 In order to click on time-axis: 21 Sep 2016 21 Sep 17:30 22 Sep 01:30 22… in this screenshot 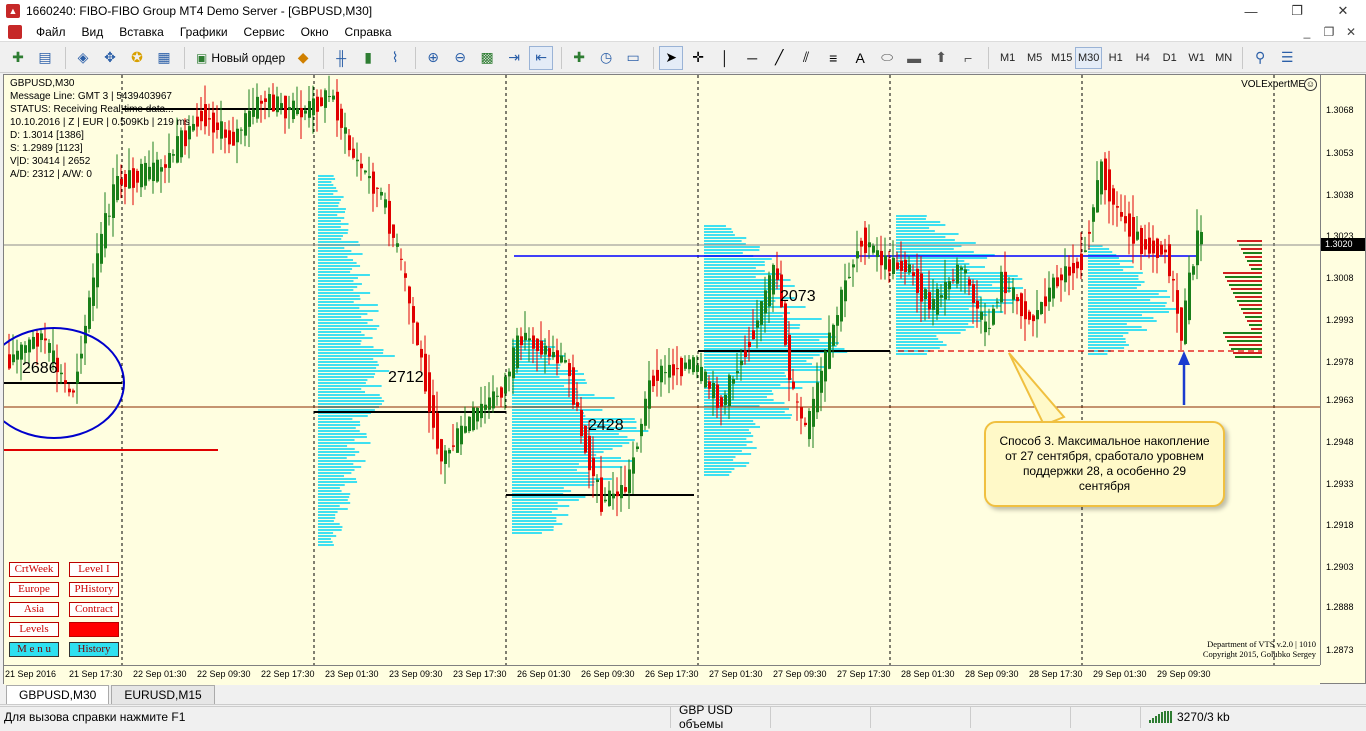, I will do `click(662, 675)`.